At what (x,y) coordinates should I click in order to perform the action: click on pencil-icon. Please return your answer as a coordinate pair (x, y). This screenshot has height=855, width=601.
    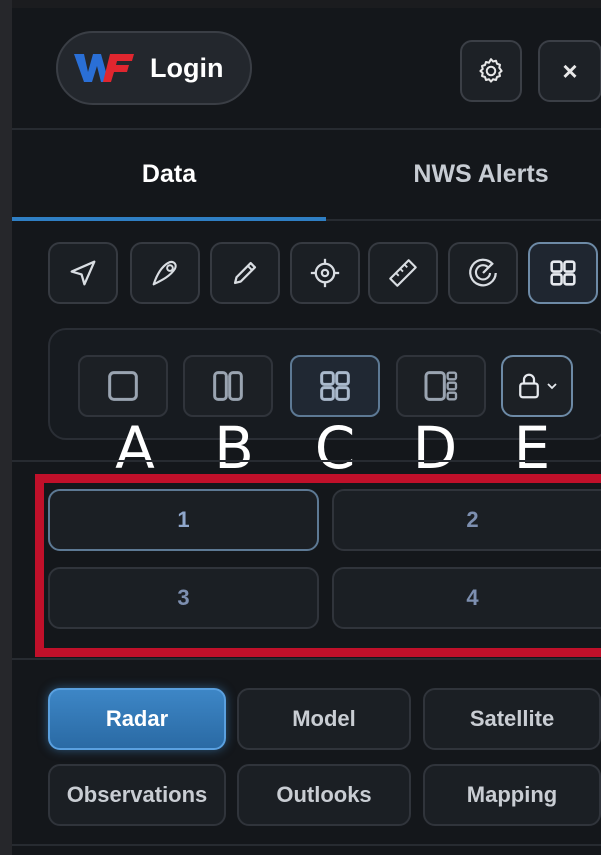
    Looking at the image, I should click on (245, 273).